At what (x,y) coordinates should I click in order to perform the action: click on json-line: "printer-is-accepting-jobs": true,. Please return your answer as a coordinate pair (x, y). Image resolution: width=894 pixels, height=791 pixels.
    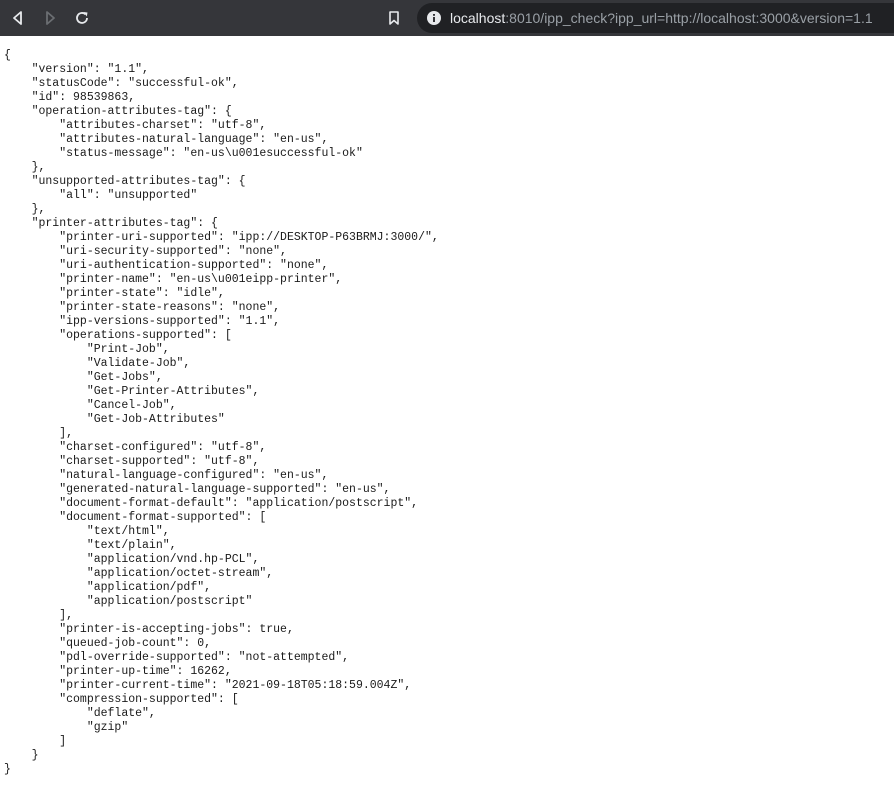
    Looking at the image, I should click on (149, 629).